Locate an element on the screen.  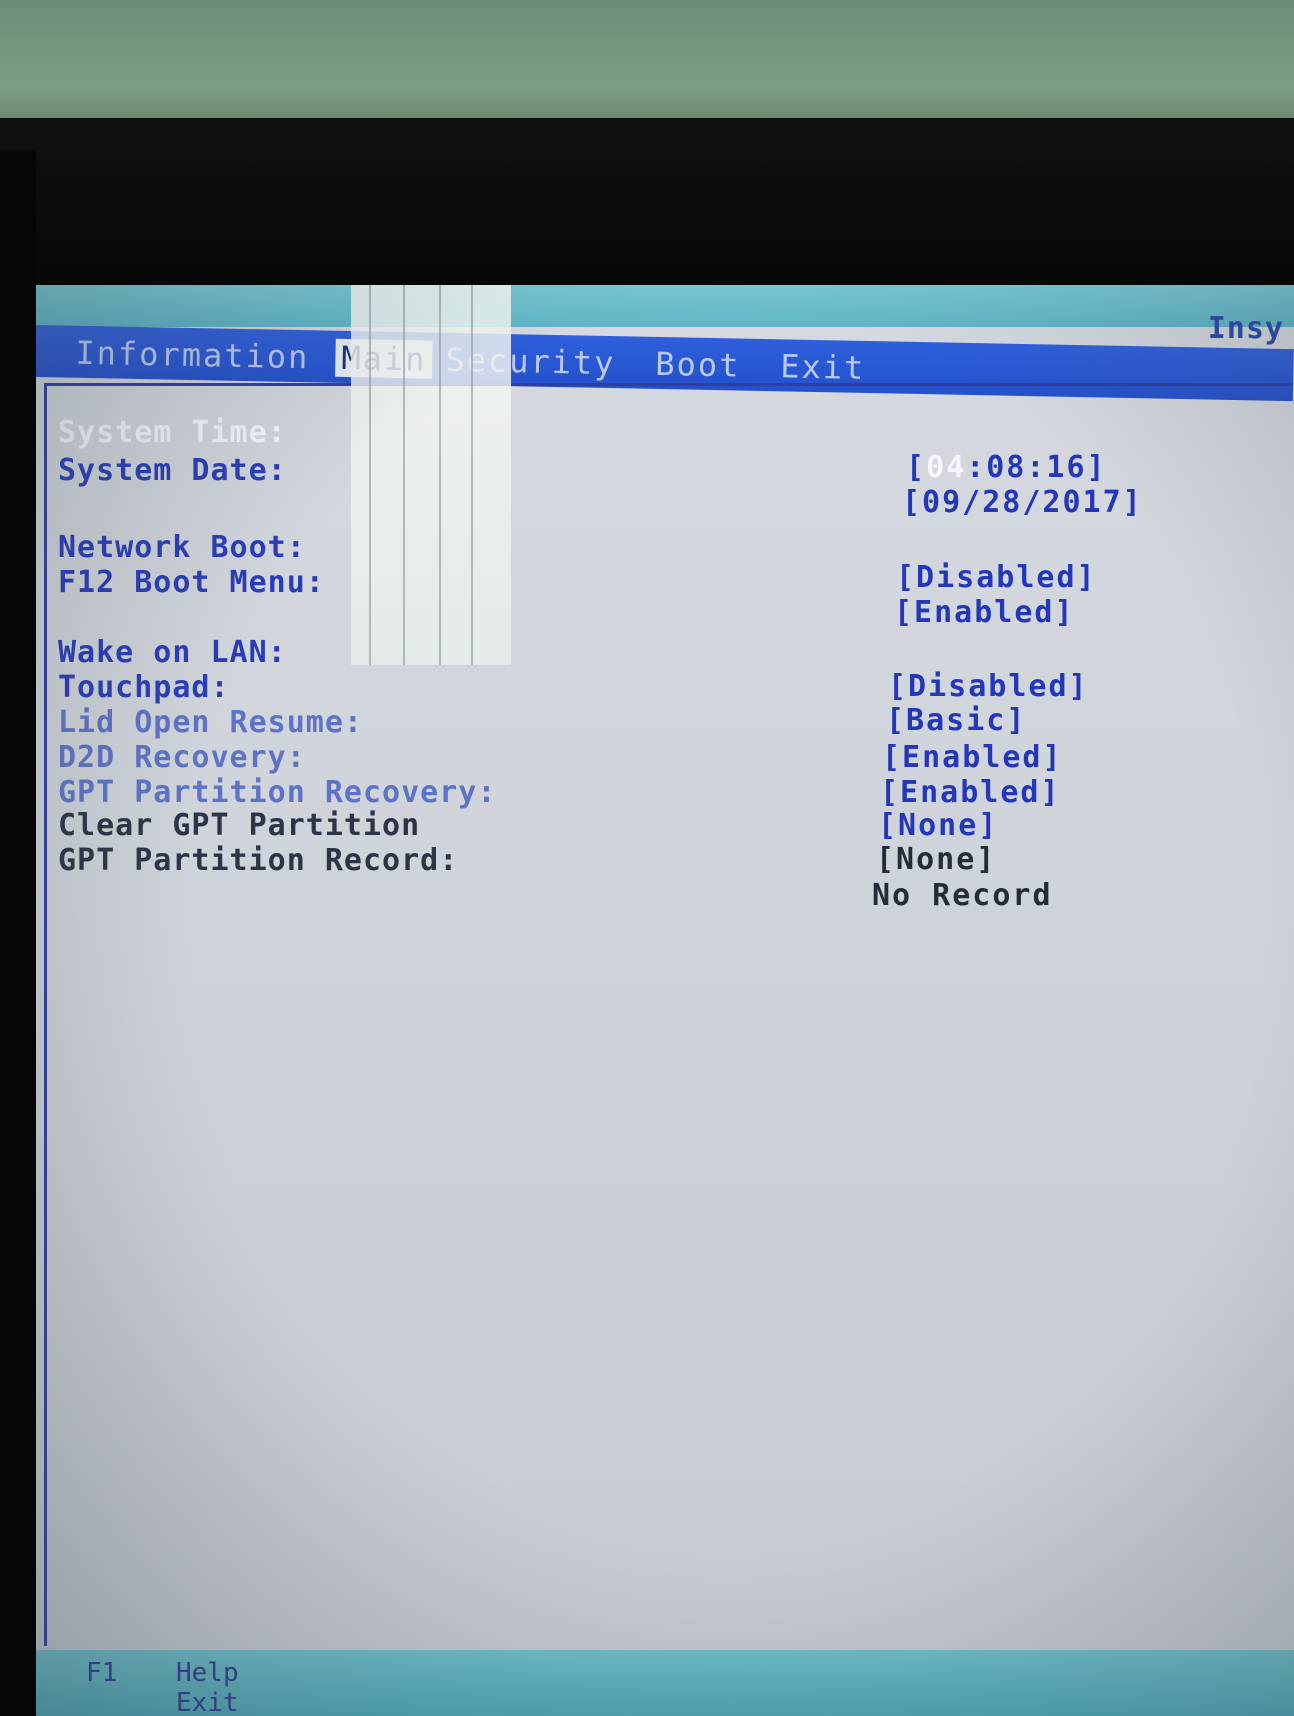
setting-value-f12-boot-menu: [Enabled] is located at coordinates (984, 612).